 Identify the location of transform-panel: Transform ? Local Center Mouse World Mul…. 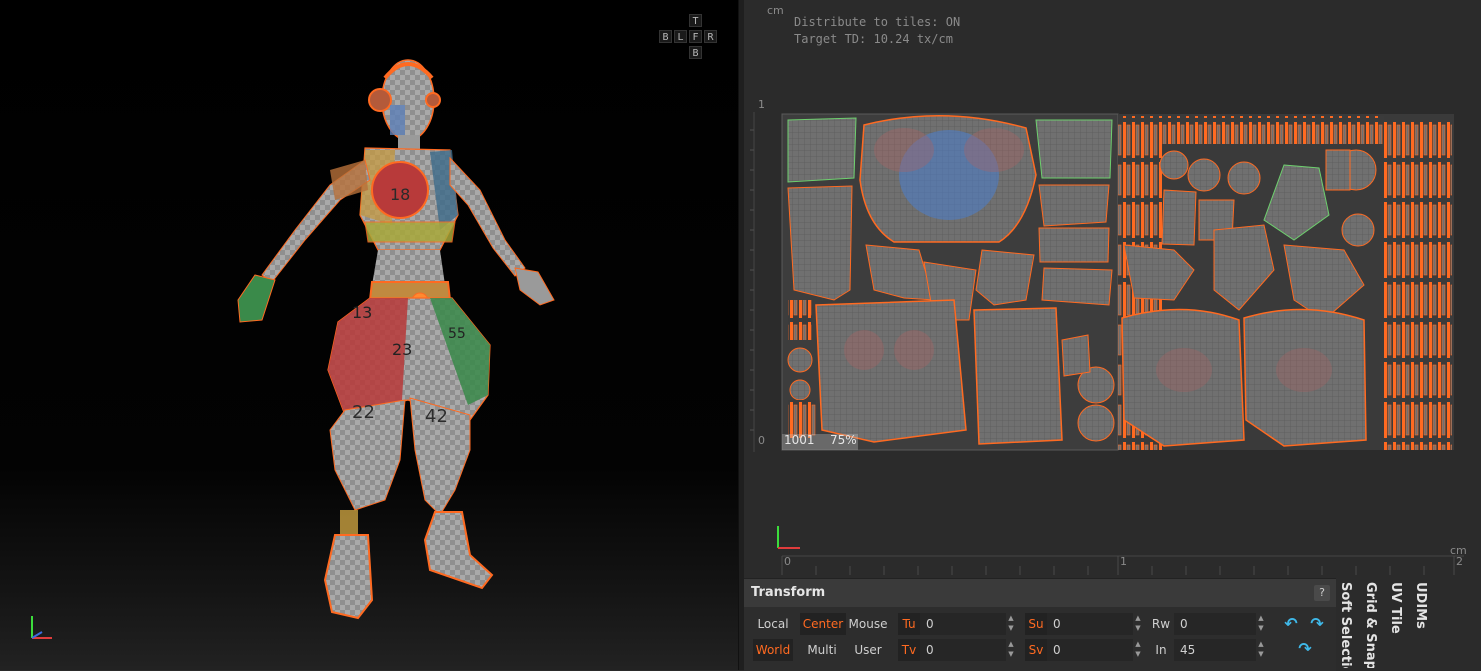
(1040, 624).